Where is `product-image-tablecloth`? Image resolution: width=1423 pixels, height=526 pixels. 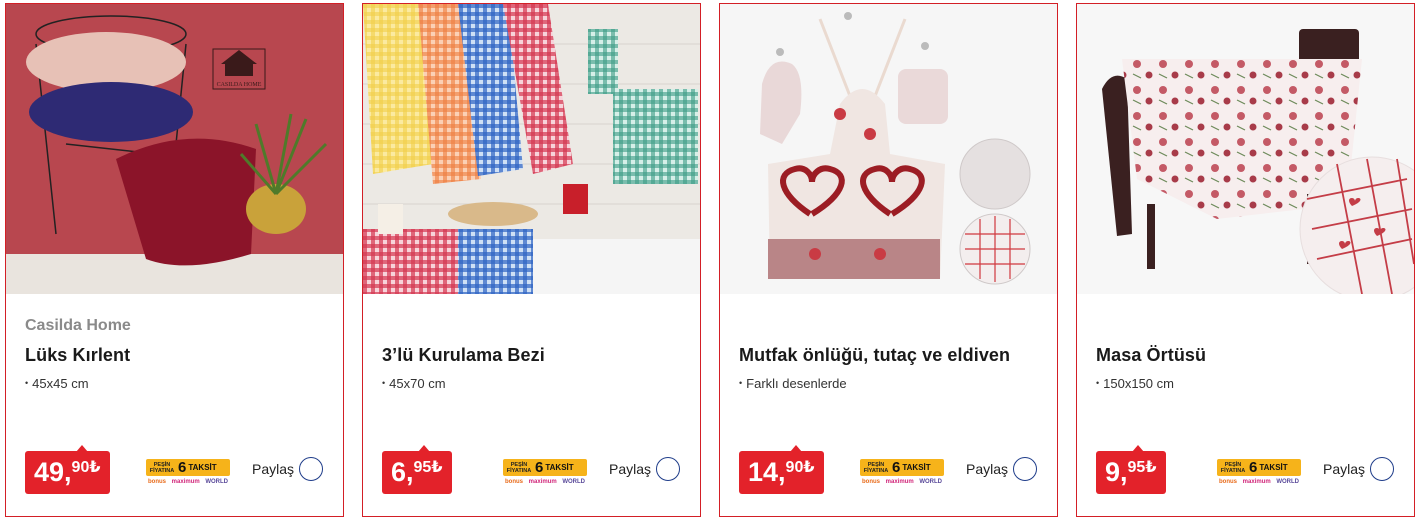
product-image-tablecloth is located at coordinates (1245, 149).